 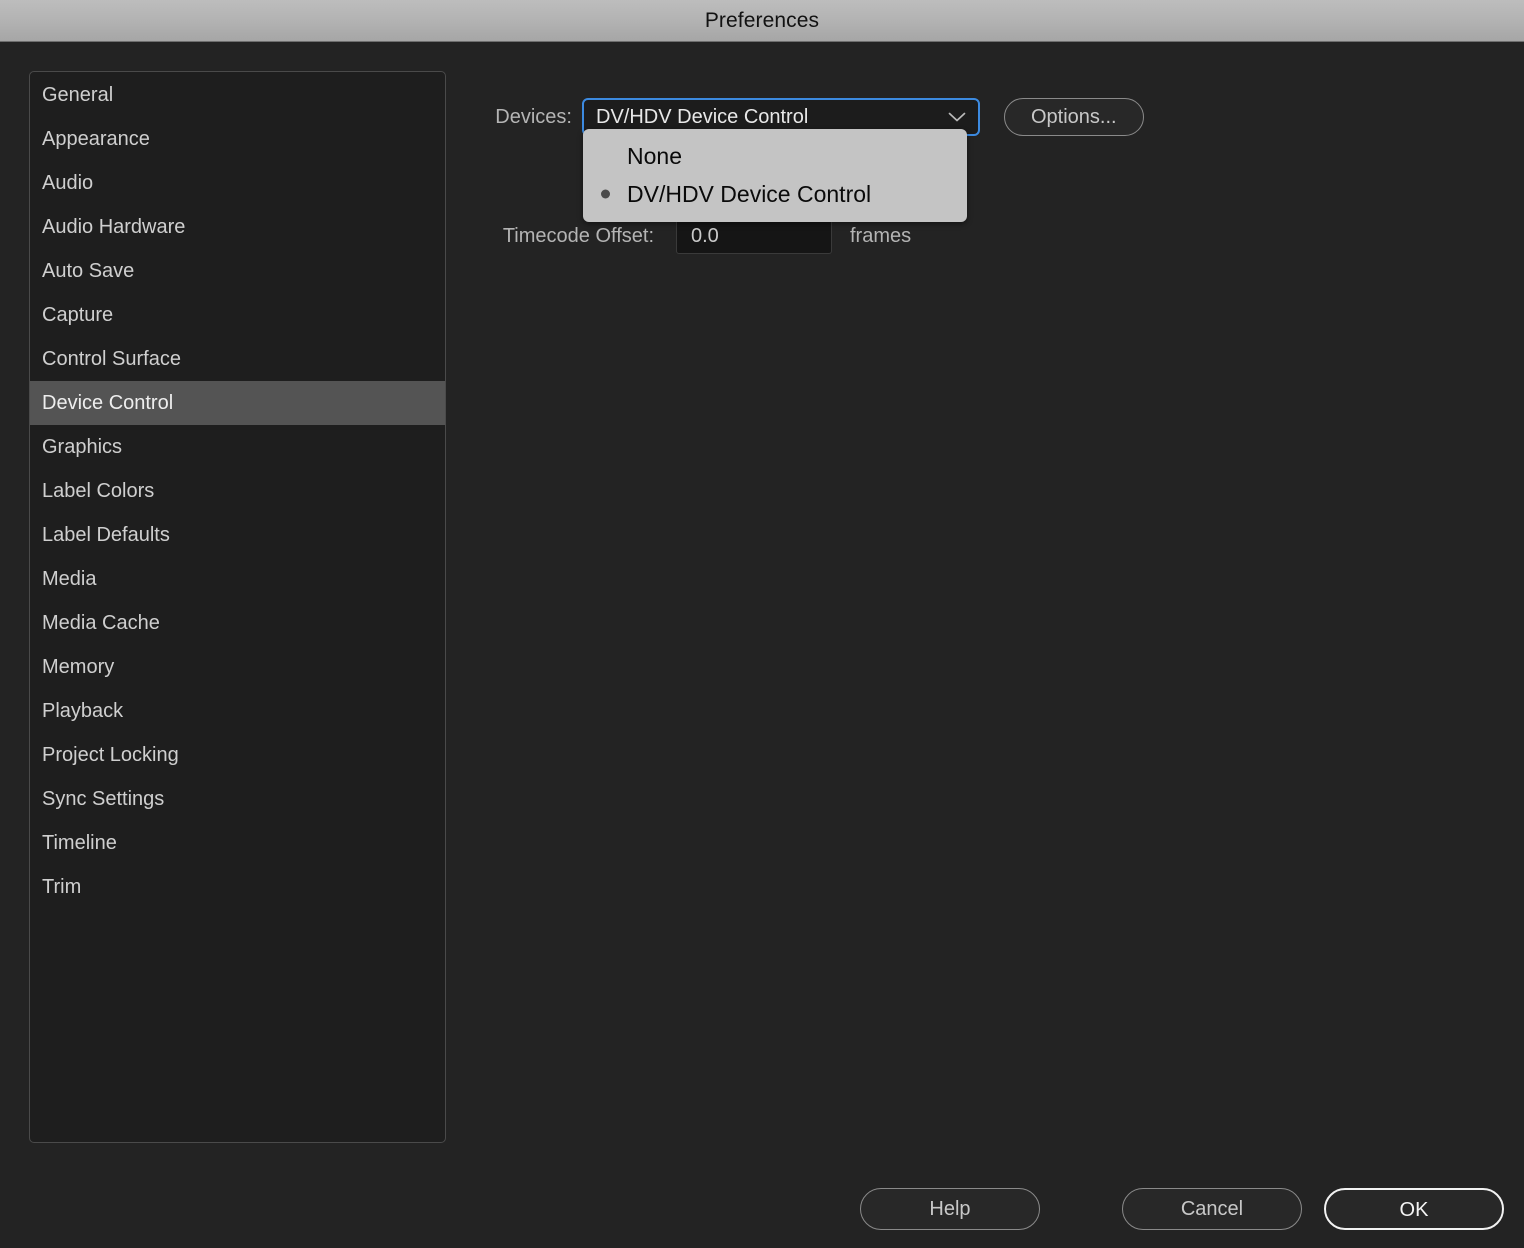 What do you see at coordinates (78, 315) in the screenshot?
I see `sidebar-item-label: Capture` at bounding box center [78, 315].